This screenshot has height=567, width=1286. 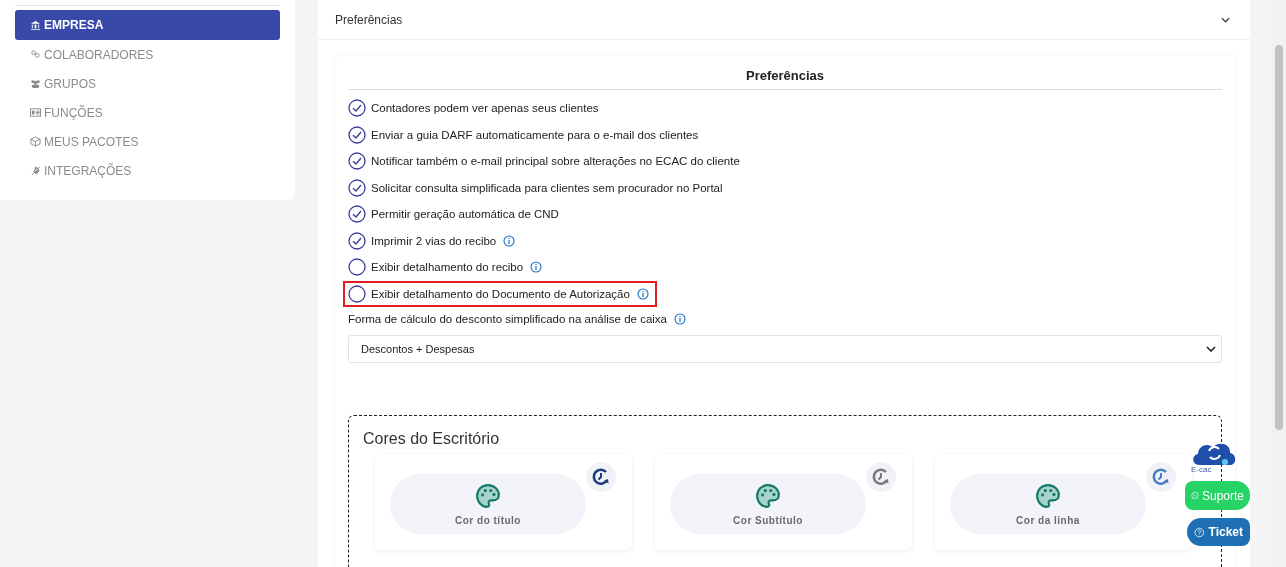 What do you see at coordinates (1215, 456) in the screenshot?
I see `ecac-button: E-cac` at bounding box center [1215, 456].